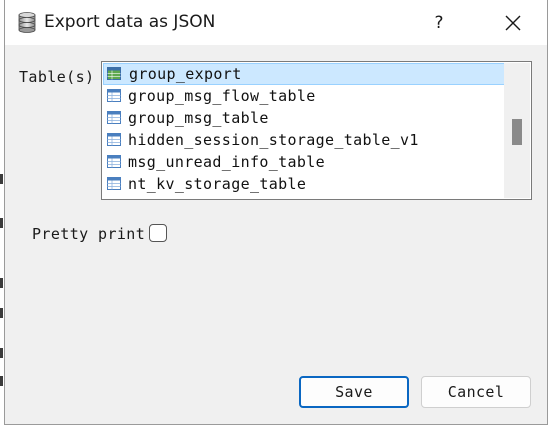 Image resolution: width=549 pixels, height=427 pixels. What do you see at coordinates (439, 23) in the screenshot?
I see `help-button: ?` at bounding box center [439, 23].